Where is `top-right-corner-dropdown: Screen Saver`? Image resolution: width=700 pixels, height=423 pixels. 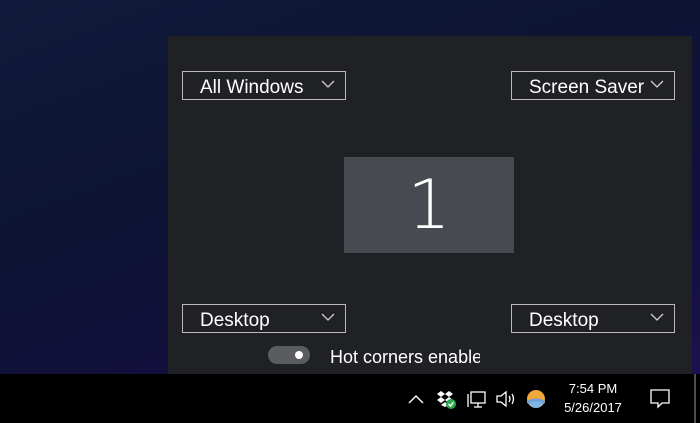
top-right-corner-dropdown: Screen Saver is located at coordinates (593, 85).